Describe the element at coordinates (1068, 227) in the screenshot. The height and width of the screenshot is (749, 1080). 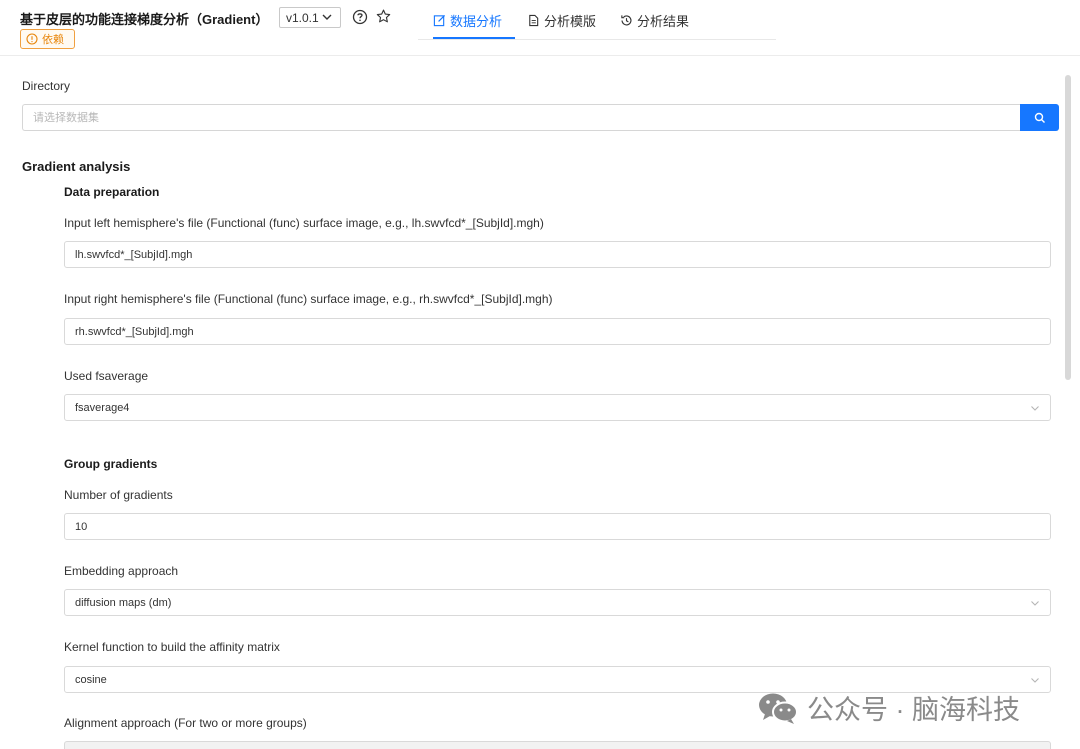
I see `scrollbar` at that location.